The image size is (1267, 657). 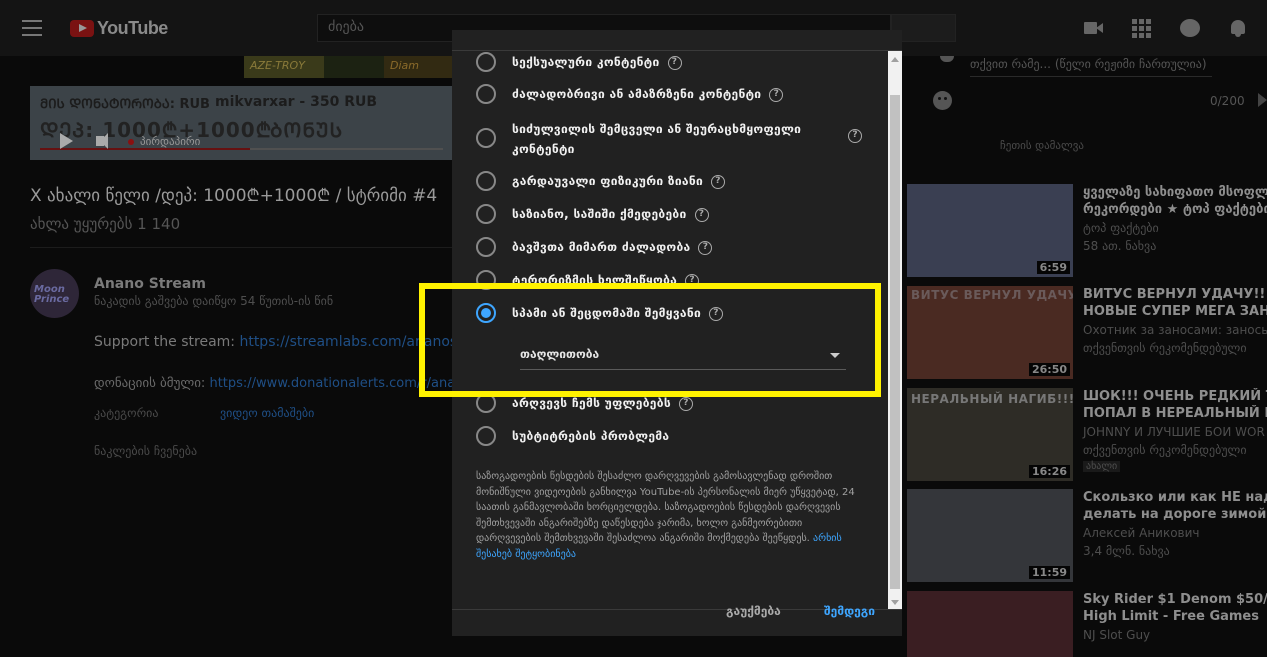 What do you see at coordinates (1175, 294) in the screenshot?
I see `recommendation-title-line: ВИТУС ВЕРНУЛ УДАЧУ!!!` at bounding box center [1175, 294].